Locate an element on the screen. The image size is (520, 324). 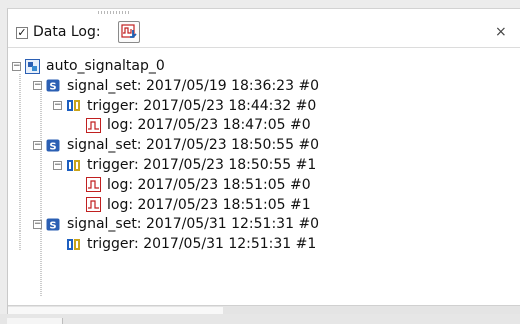
data-log-icon is located at coordinates (129, 31).